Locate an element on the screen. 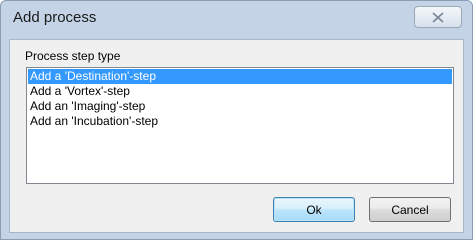 The width and height of the screenshot is (473, 240). process-step-type-label: Process step type is located at coordinates (73, 56).